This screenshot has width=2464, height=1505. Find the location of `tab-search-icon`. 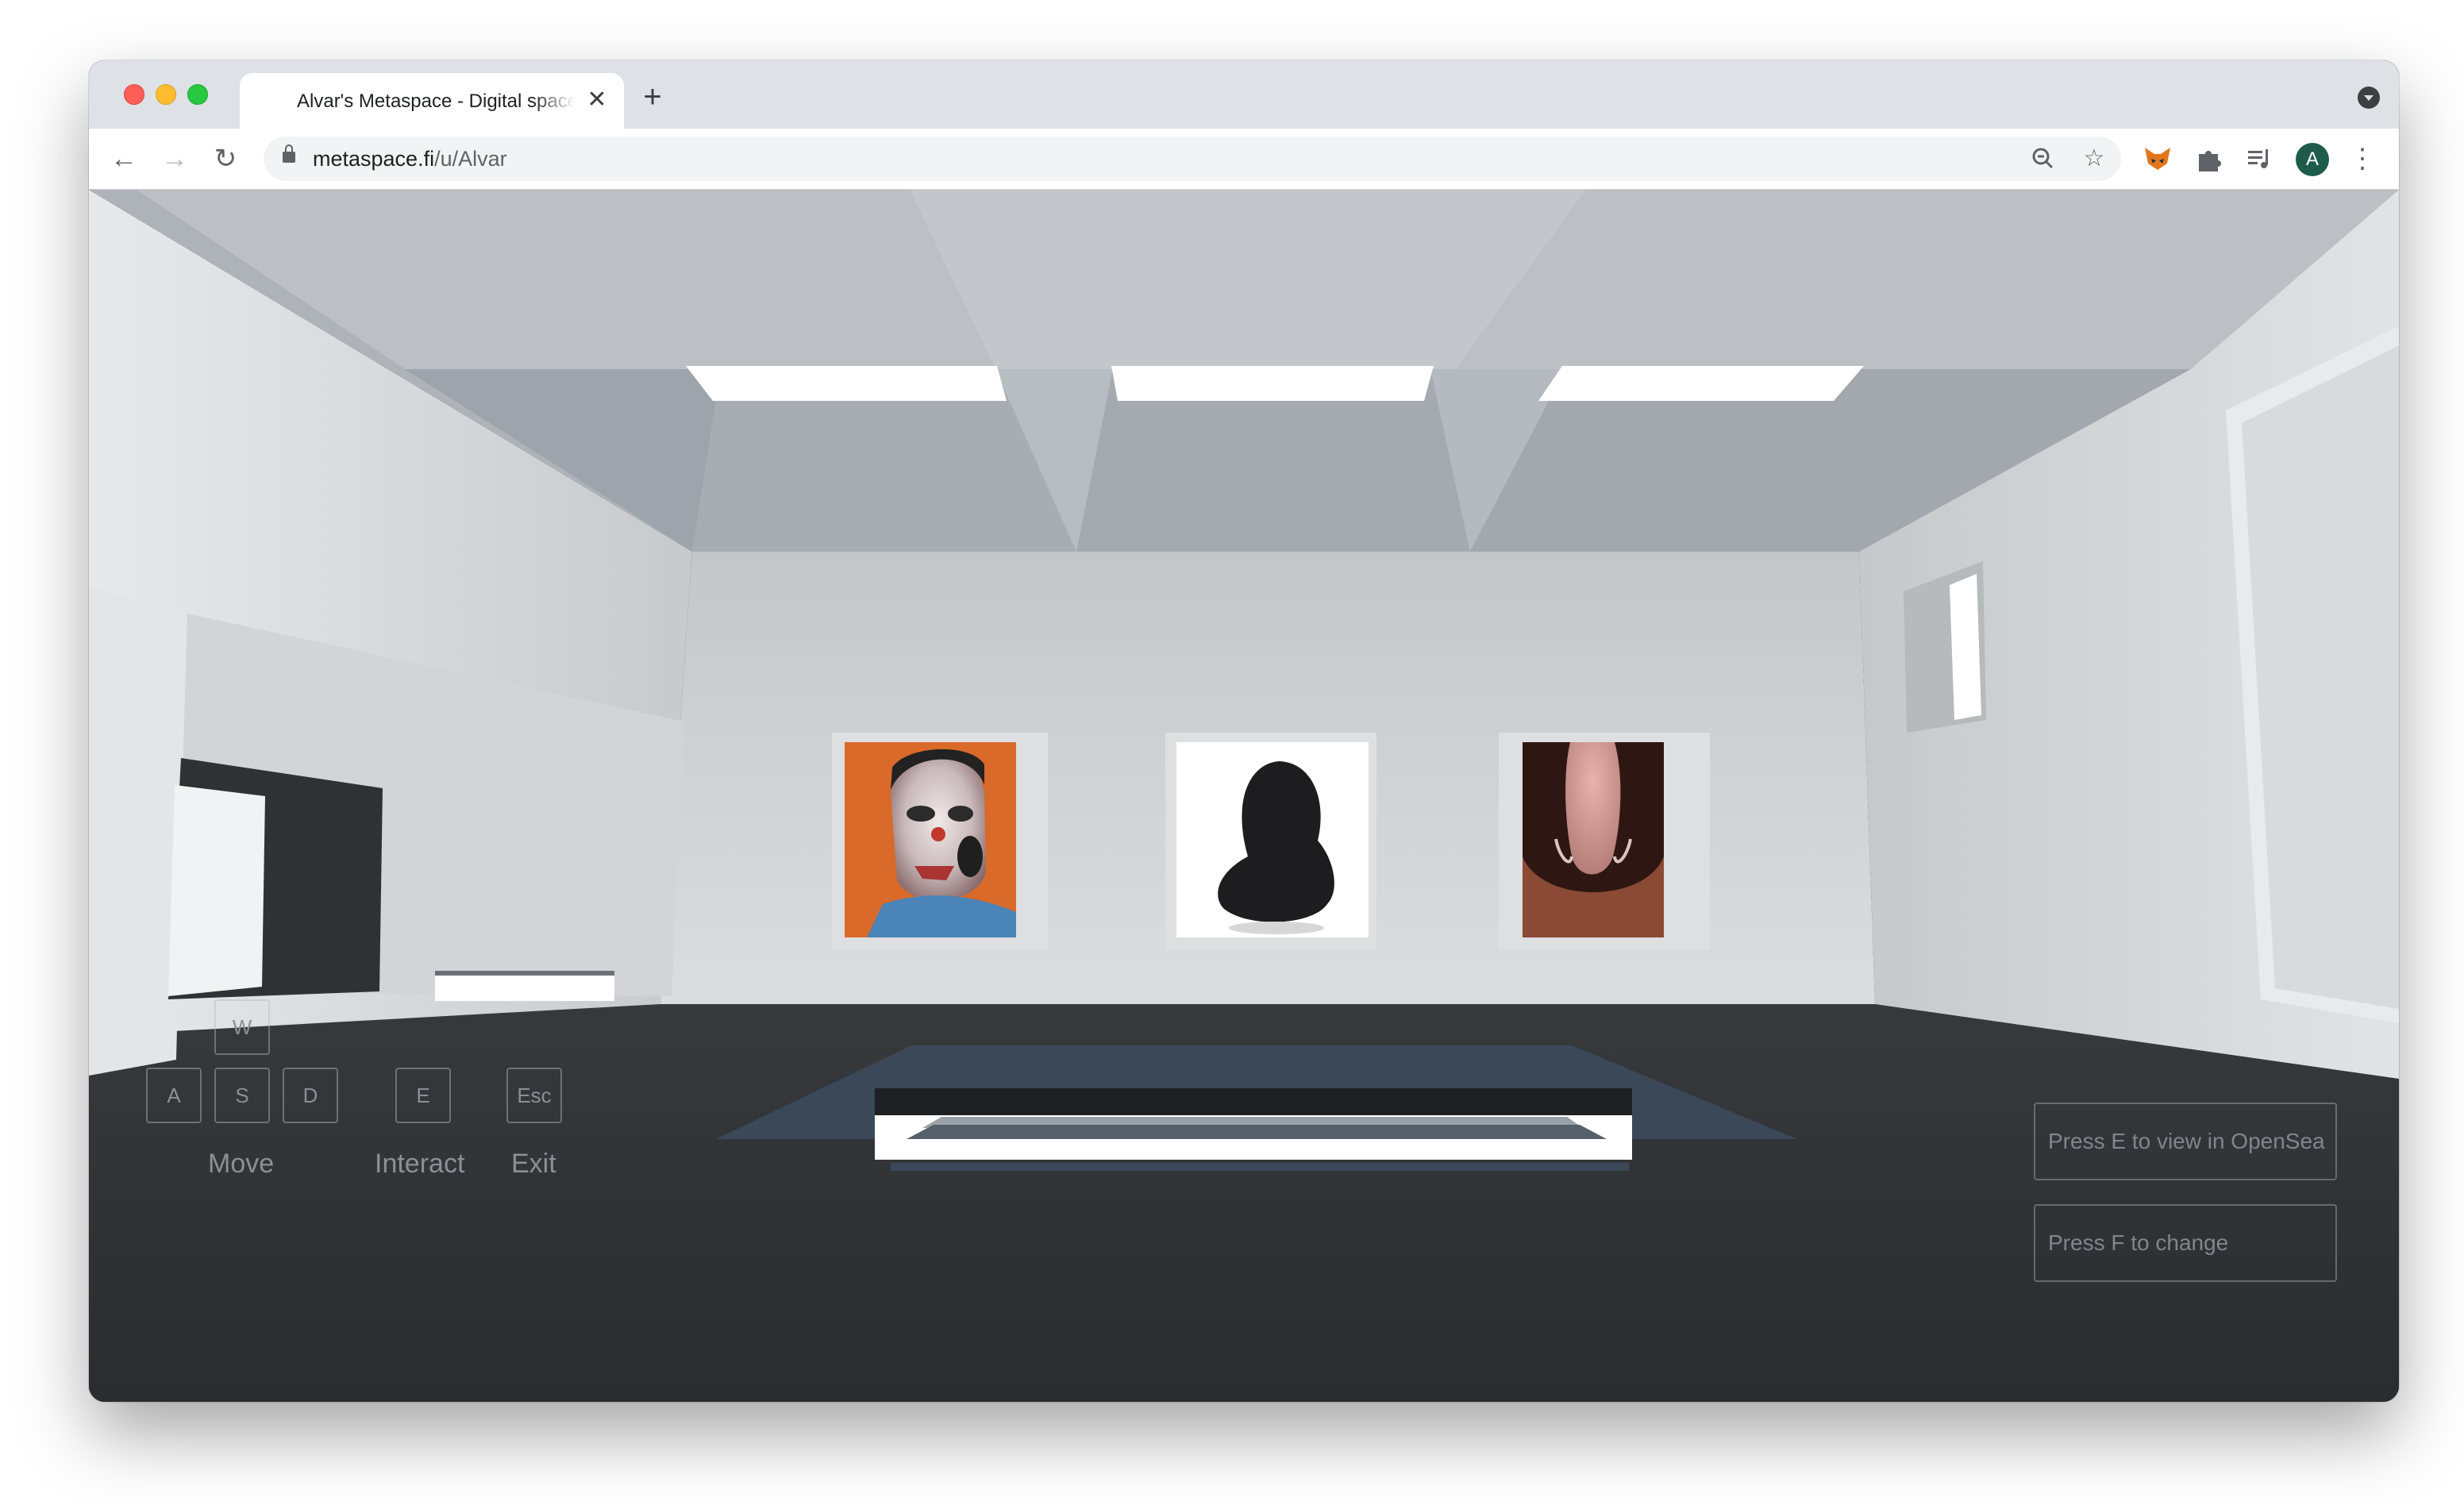

tab-search-icon is located at coordinates (2369, 98).